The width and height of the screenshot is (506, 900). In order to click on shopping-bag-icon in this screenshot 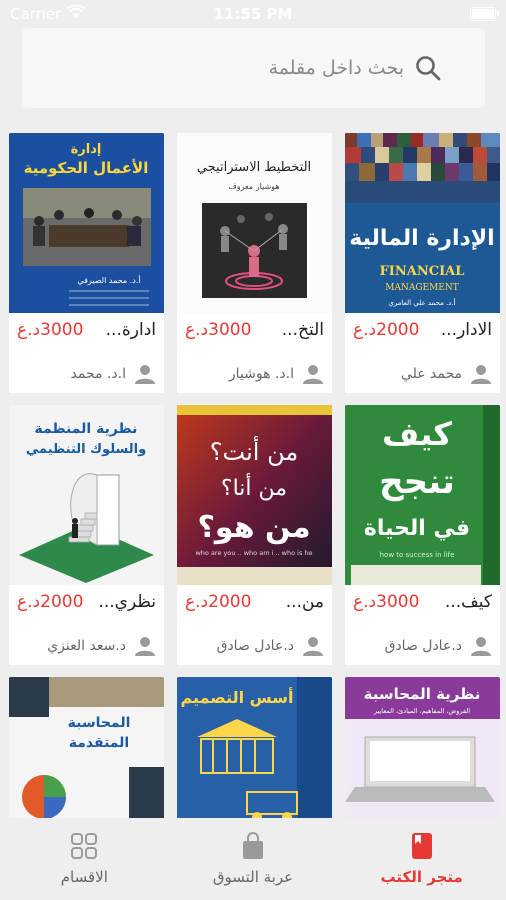, I will do `click(253, 848)`.